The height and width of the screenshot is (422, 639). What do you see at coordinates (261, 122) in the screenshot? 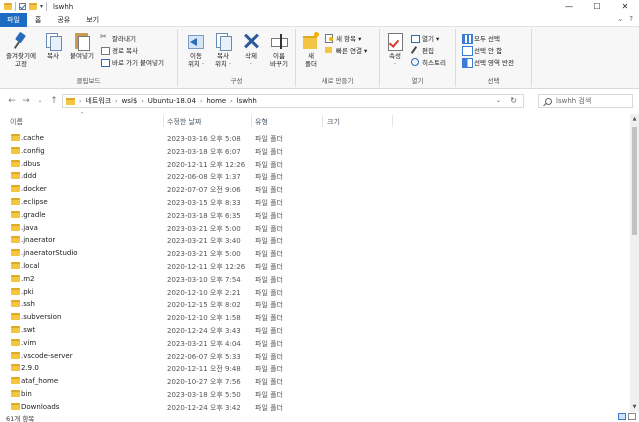
I see `column-header-type: 유형` at bounding box center [261, 122].